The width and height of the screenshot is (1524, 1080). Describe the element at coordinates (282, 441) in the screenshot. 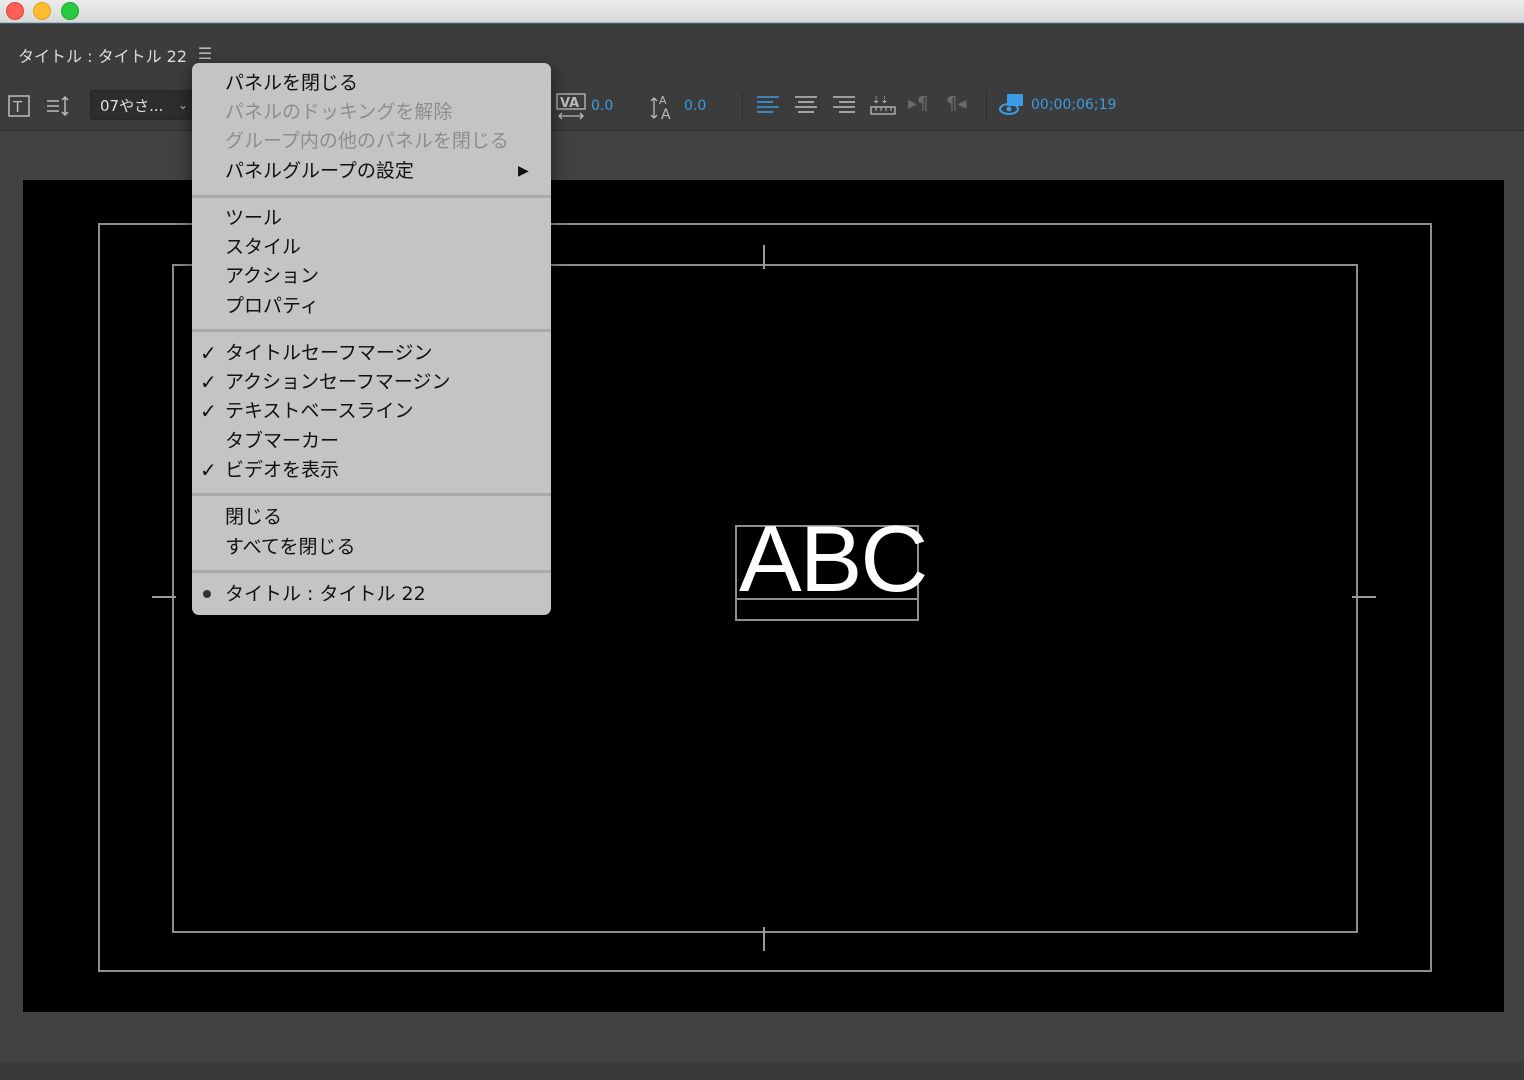

I see `menu-item-tab-markers: タブマーカー` at that location.